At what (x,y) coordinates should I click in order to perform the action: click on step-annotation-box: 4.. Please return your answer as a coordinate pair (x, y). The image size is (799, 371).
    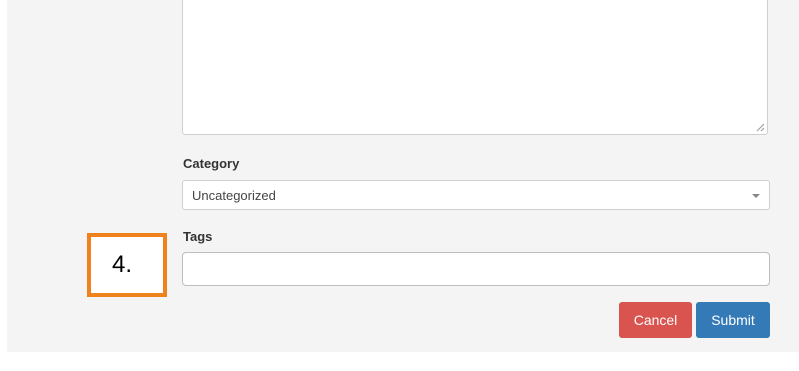
    Looking at the image, I should click on (127, 265).